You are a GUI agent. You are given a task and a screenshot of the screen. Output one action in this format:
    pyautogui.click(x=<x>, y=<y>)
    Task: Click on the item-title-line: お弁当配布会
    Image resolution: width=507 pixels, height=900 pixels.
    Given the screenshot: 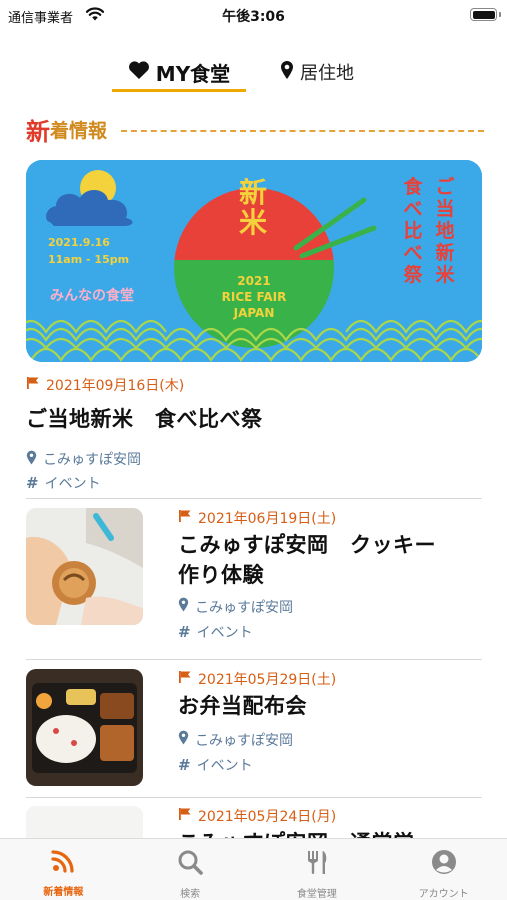 What is the action you would take?
    pyautogui.click(x=242, y=706)
    